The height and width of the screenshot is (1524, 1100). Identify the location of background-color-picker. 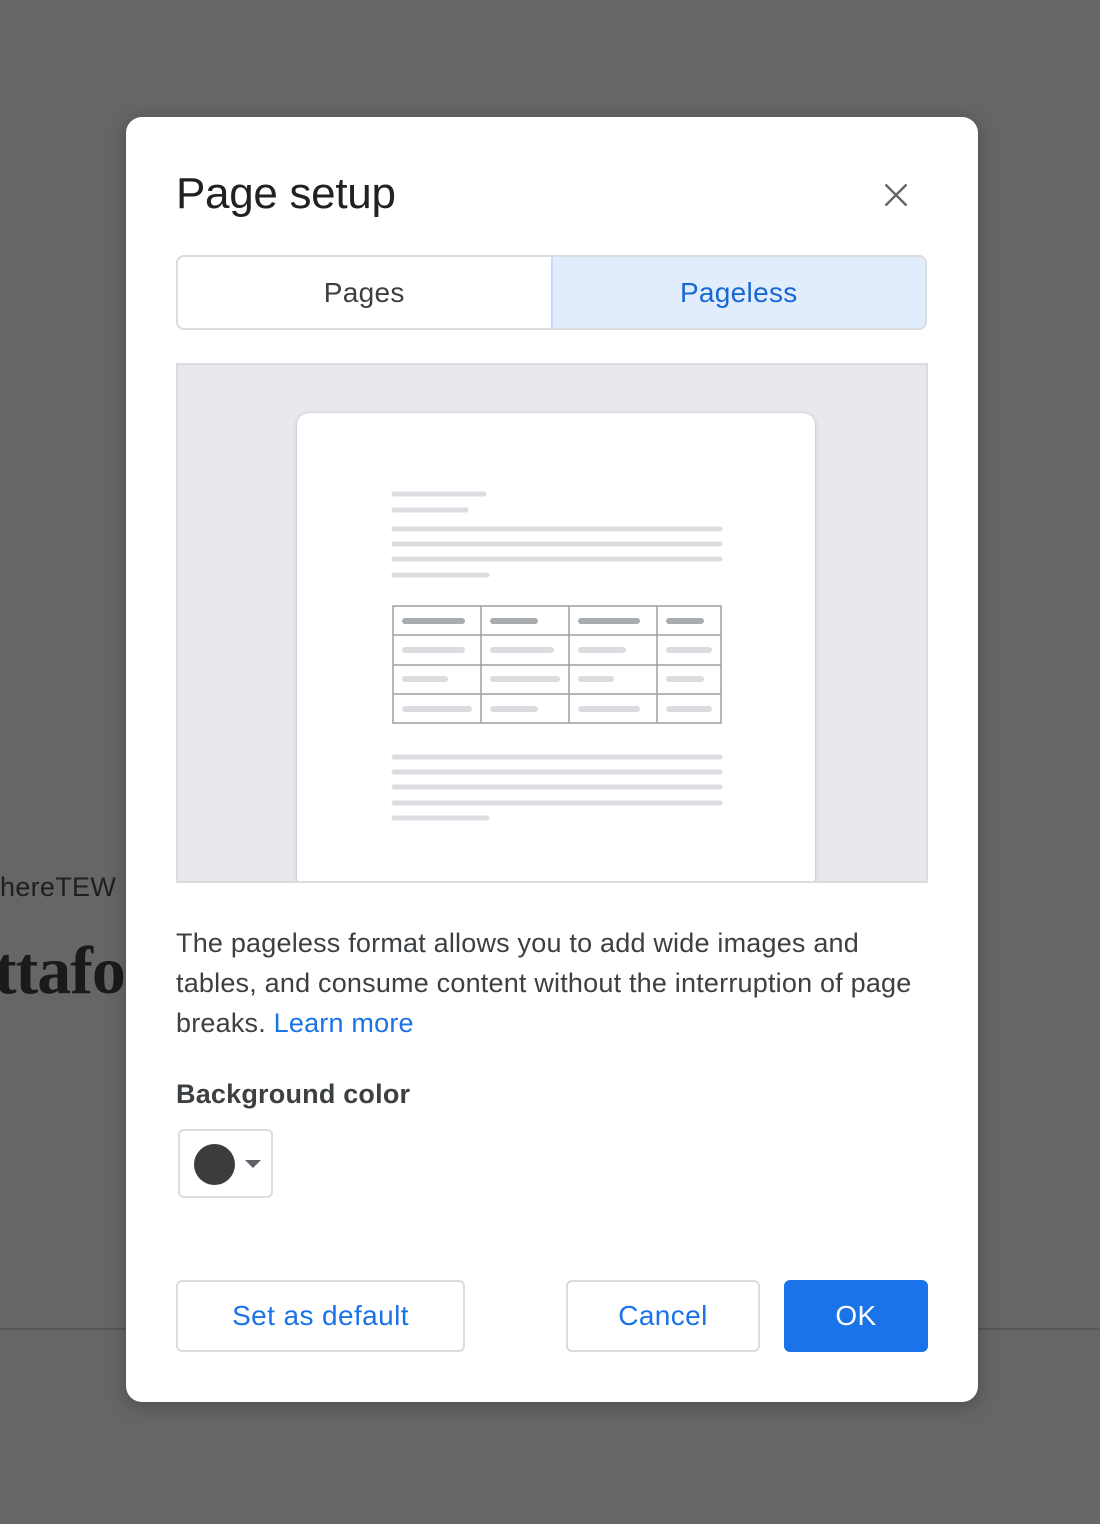
(225, 1163).